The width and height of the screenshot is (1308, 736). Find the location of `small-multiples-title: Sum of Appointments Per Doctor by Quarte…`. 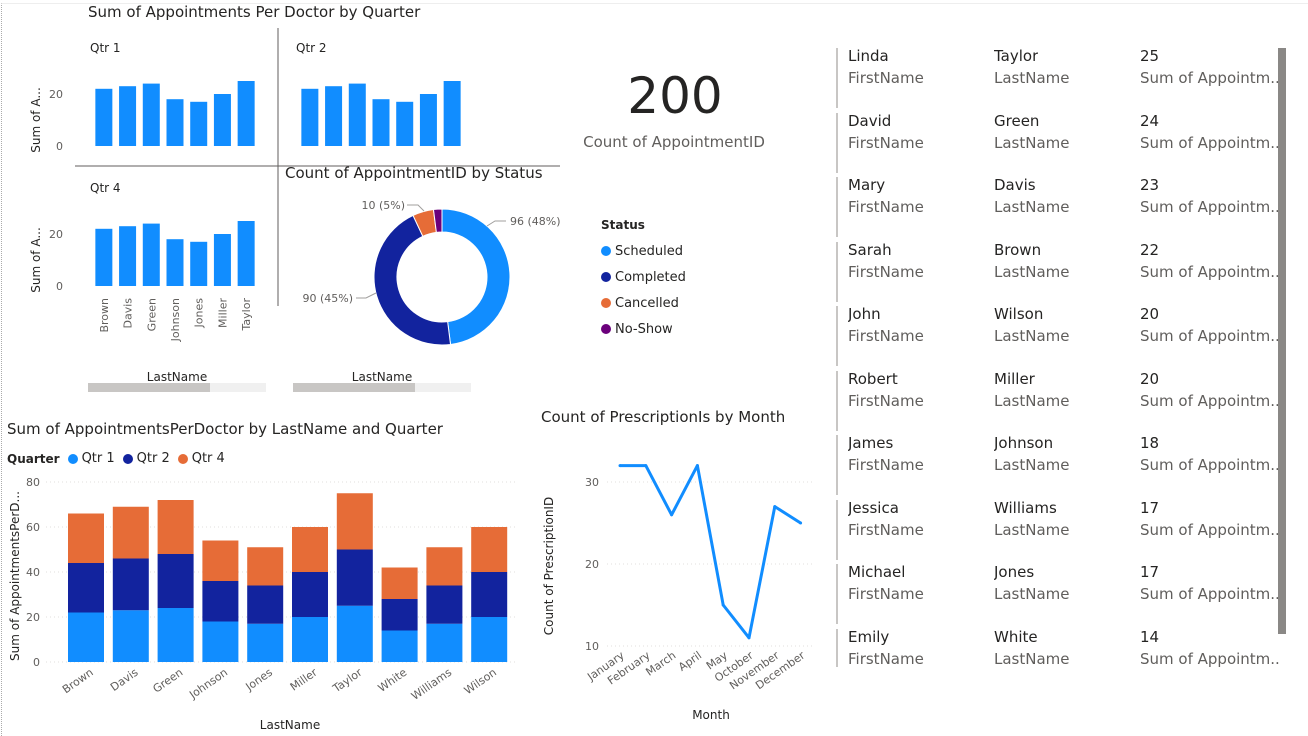

small-multiples-title: Sum of Appointments Per Doctor by Quarte… is located at coordinates (254, 12).